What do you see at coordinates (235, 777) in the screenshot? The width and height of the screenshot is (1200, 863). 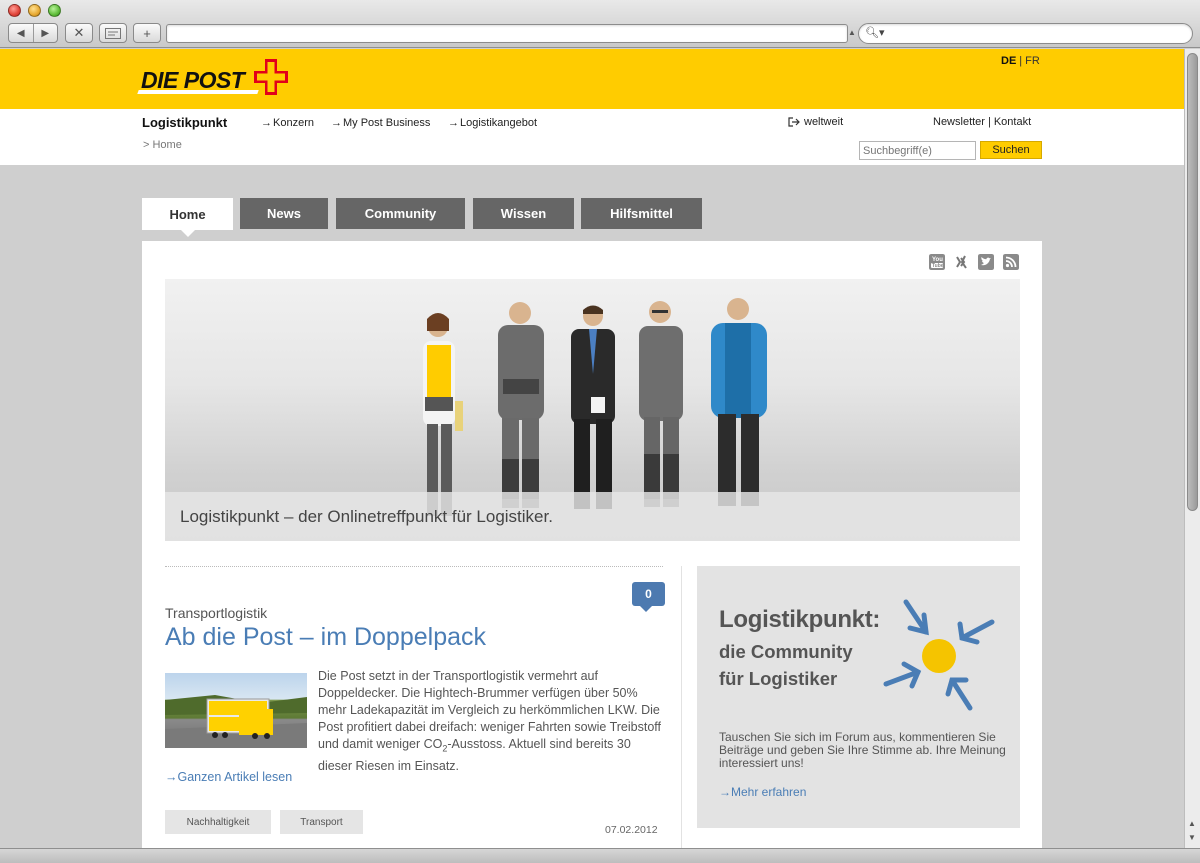 I see `read-article-label: Ganzen Artikel lesen` at bounding box center [235, 777].